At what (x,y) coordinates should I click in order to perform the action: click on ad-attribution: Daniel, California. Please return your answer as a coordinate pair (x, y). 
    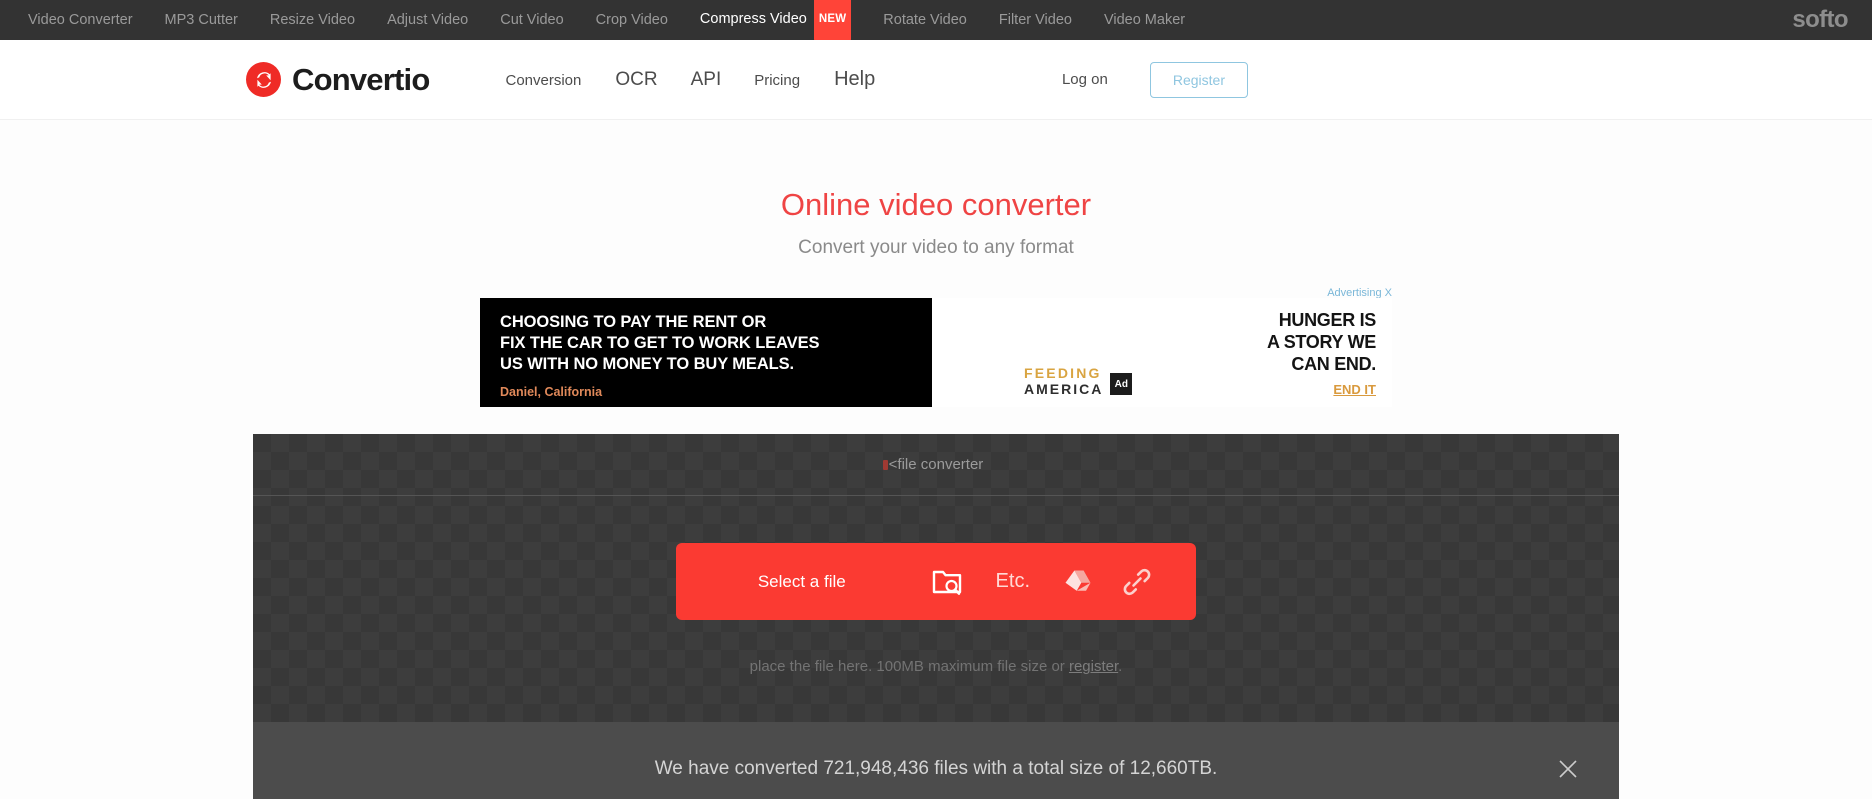
    Looking at the image, I should click on (551, 391).